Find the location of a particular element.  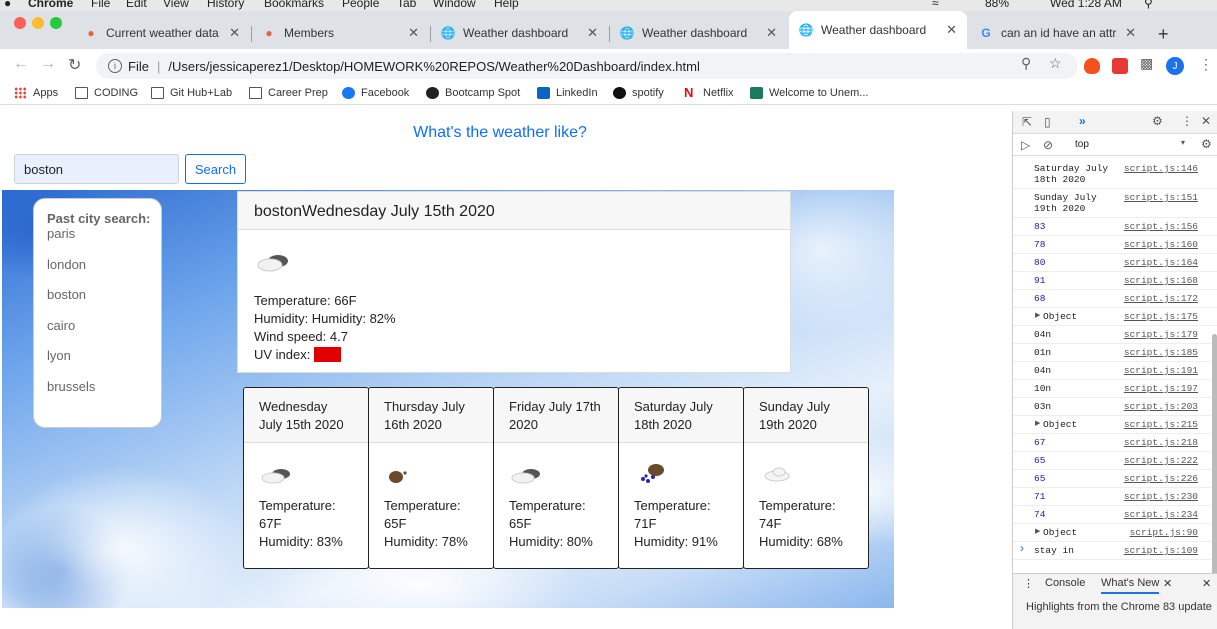

more-panels-icon: » is located at coordinates (1082, 121).